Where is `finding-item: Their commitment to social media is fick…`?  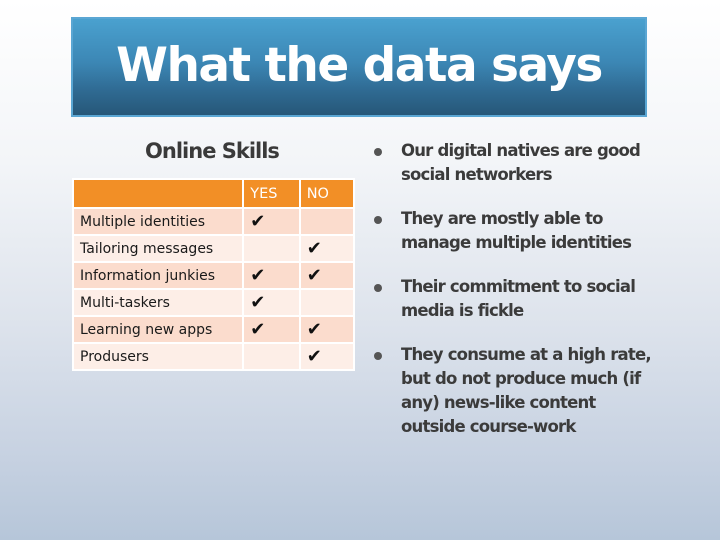 finding-item: Their commitment to social media is fick… is located at coordinates (517, 299).